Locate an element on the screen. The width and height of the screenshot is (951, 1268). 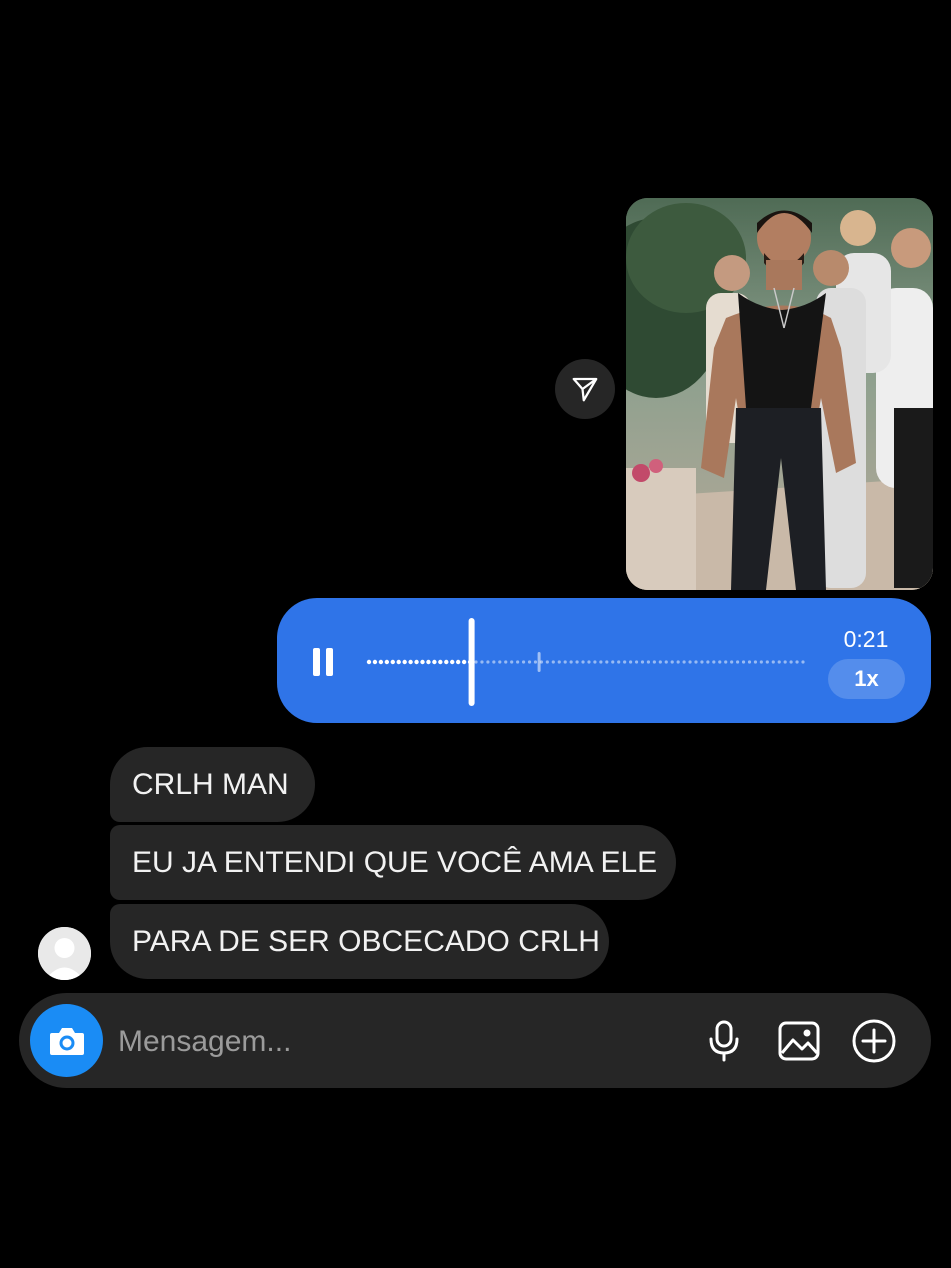
default-avatar-icon is located at coordinates (64, 953).